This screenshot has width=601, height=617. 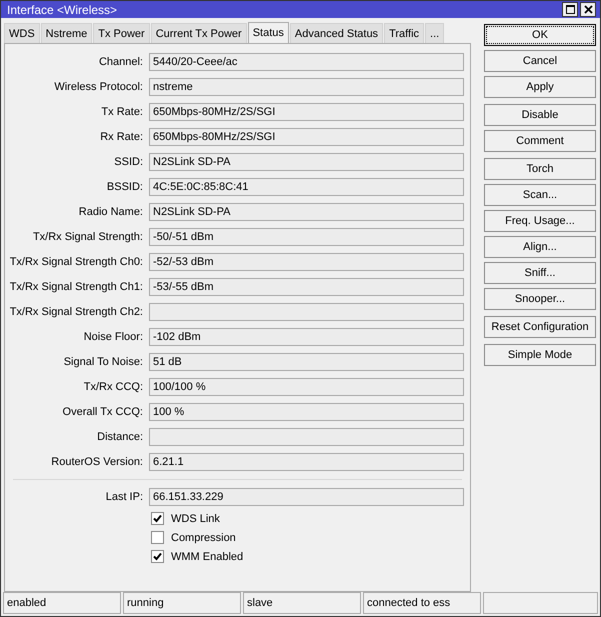 I want to click on tab: Current Tx Power, so click(x=198, y=33).